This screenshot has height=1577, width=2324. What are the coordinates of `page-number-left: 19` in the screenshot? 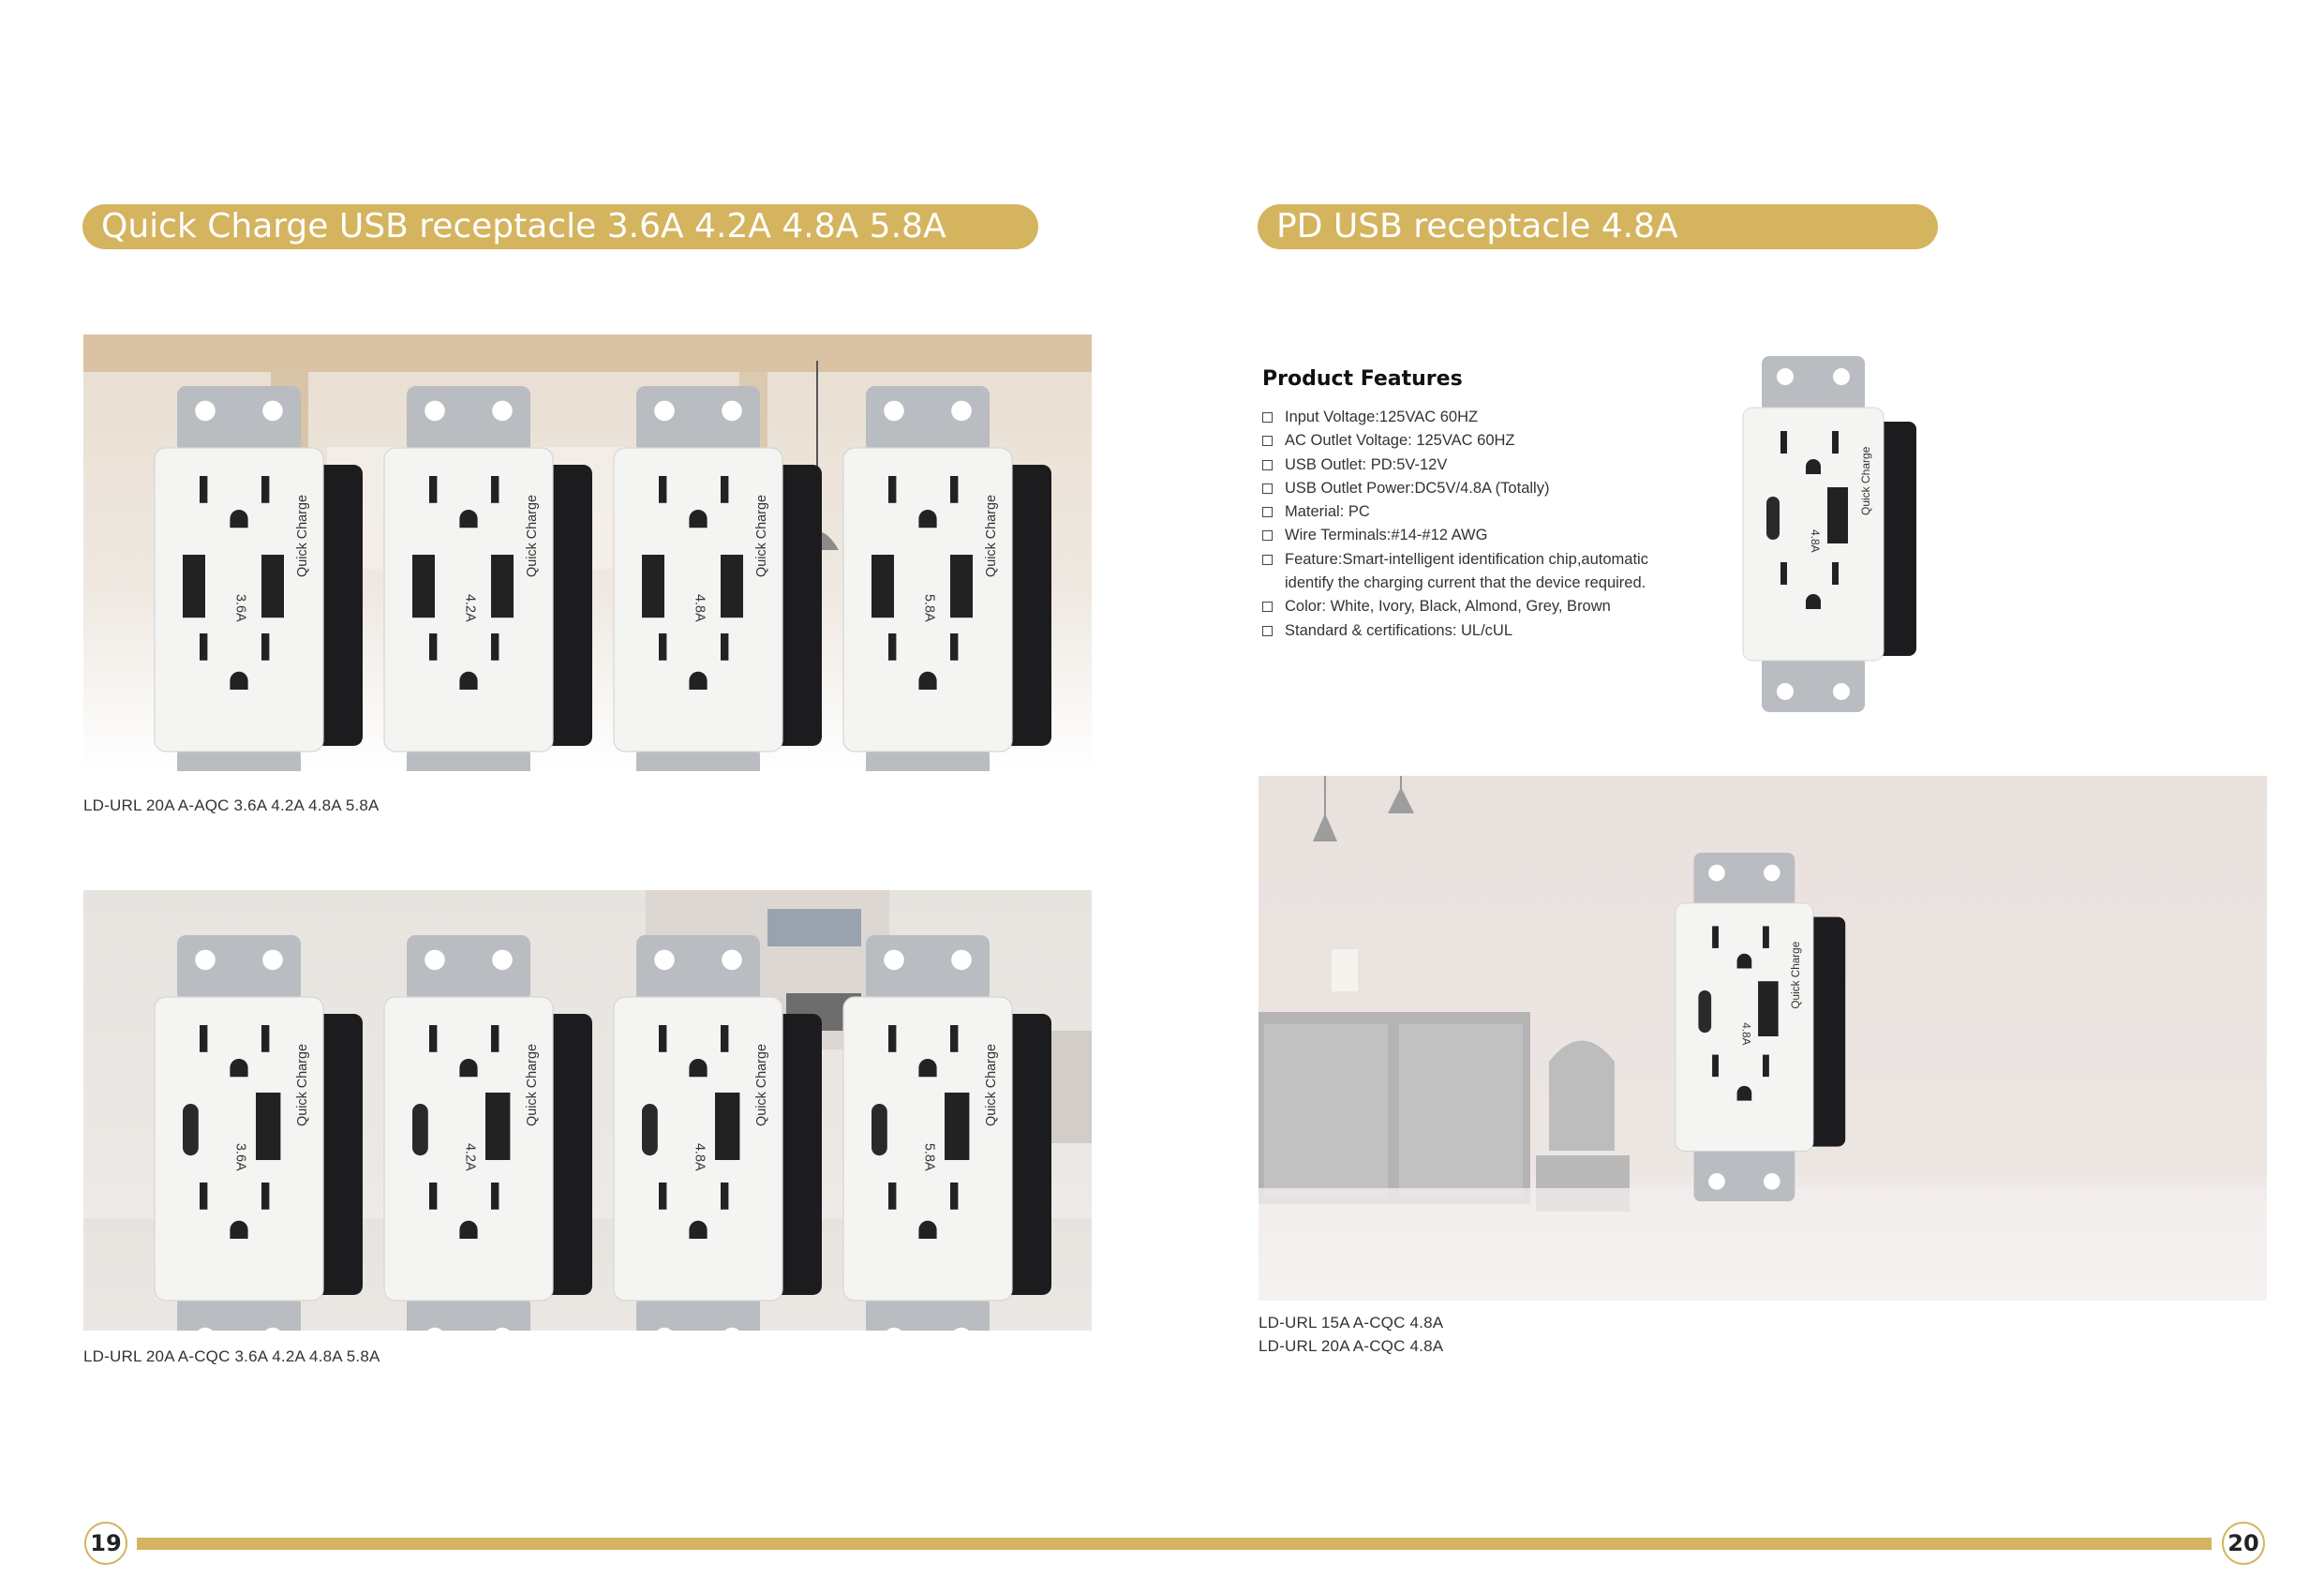 It's located at (106, 1543).